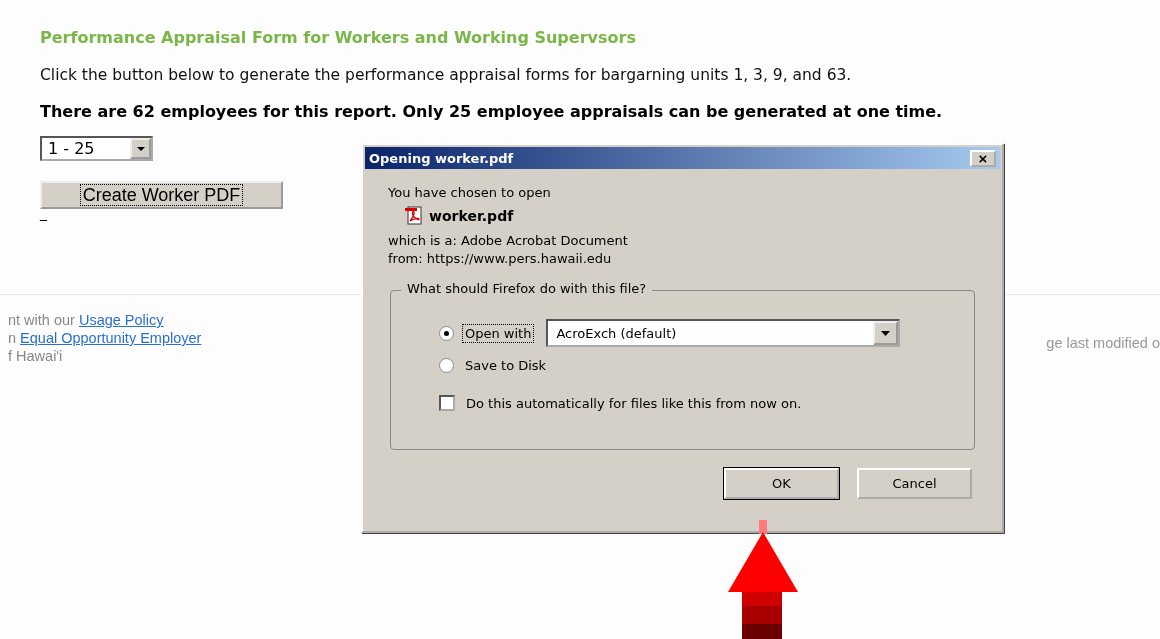  What do you see at coordinates (121, 320) in the screenshot?
I see `footer-link: Usage Policy` at bounding box center [121, 320].